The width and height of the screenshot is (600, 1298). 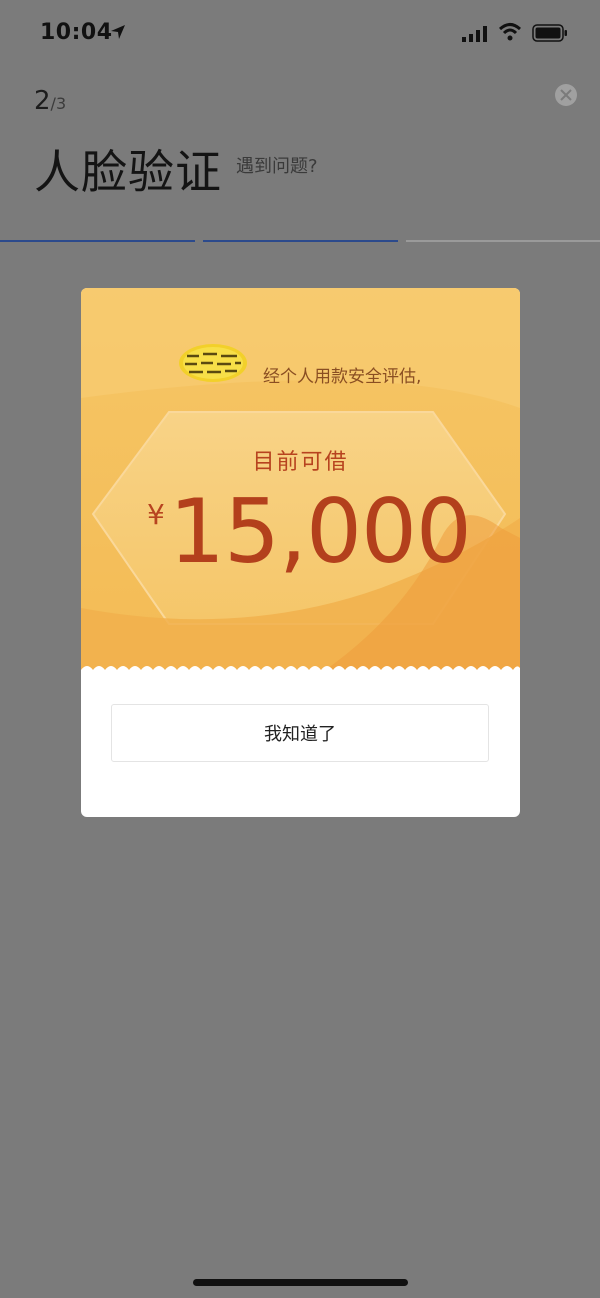 I want to click on close-button, so click(x=566, y=95).